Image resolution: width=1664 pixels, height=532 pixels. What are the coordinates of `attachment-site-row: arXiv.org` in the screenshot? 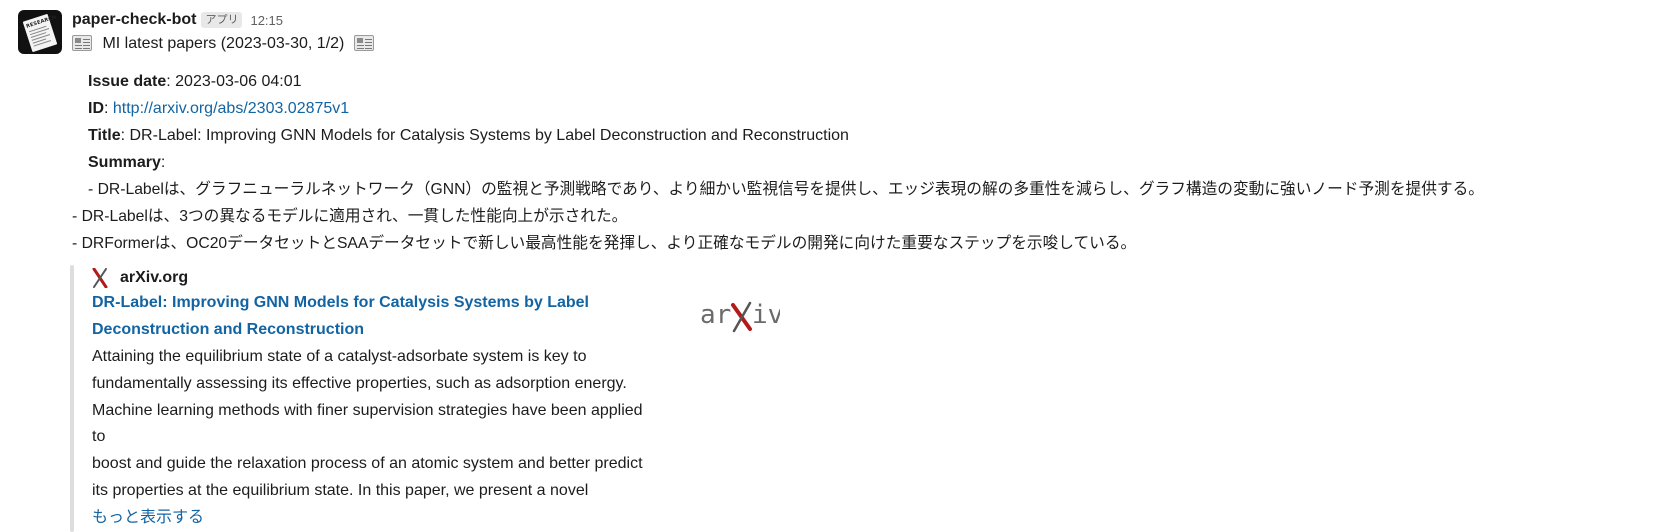 It's located at (140, 278).